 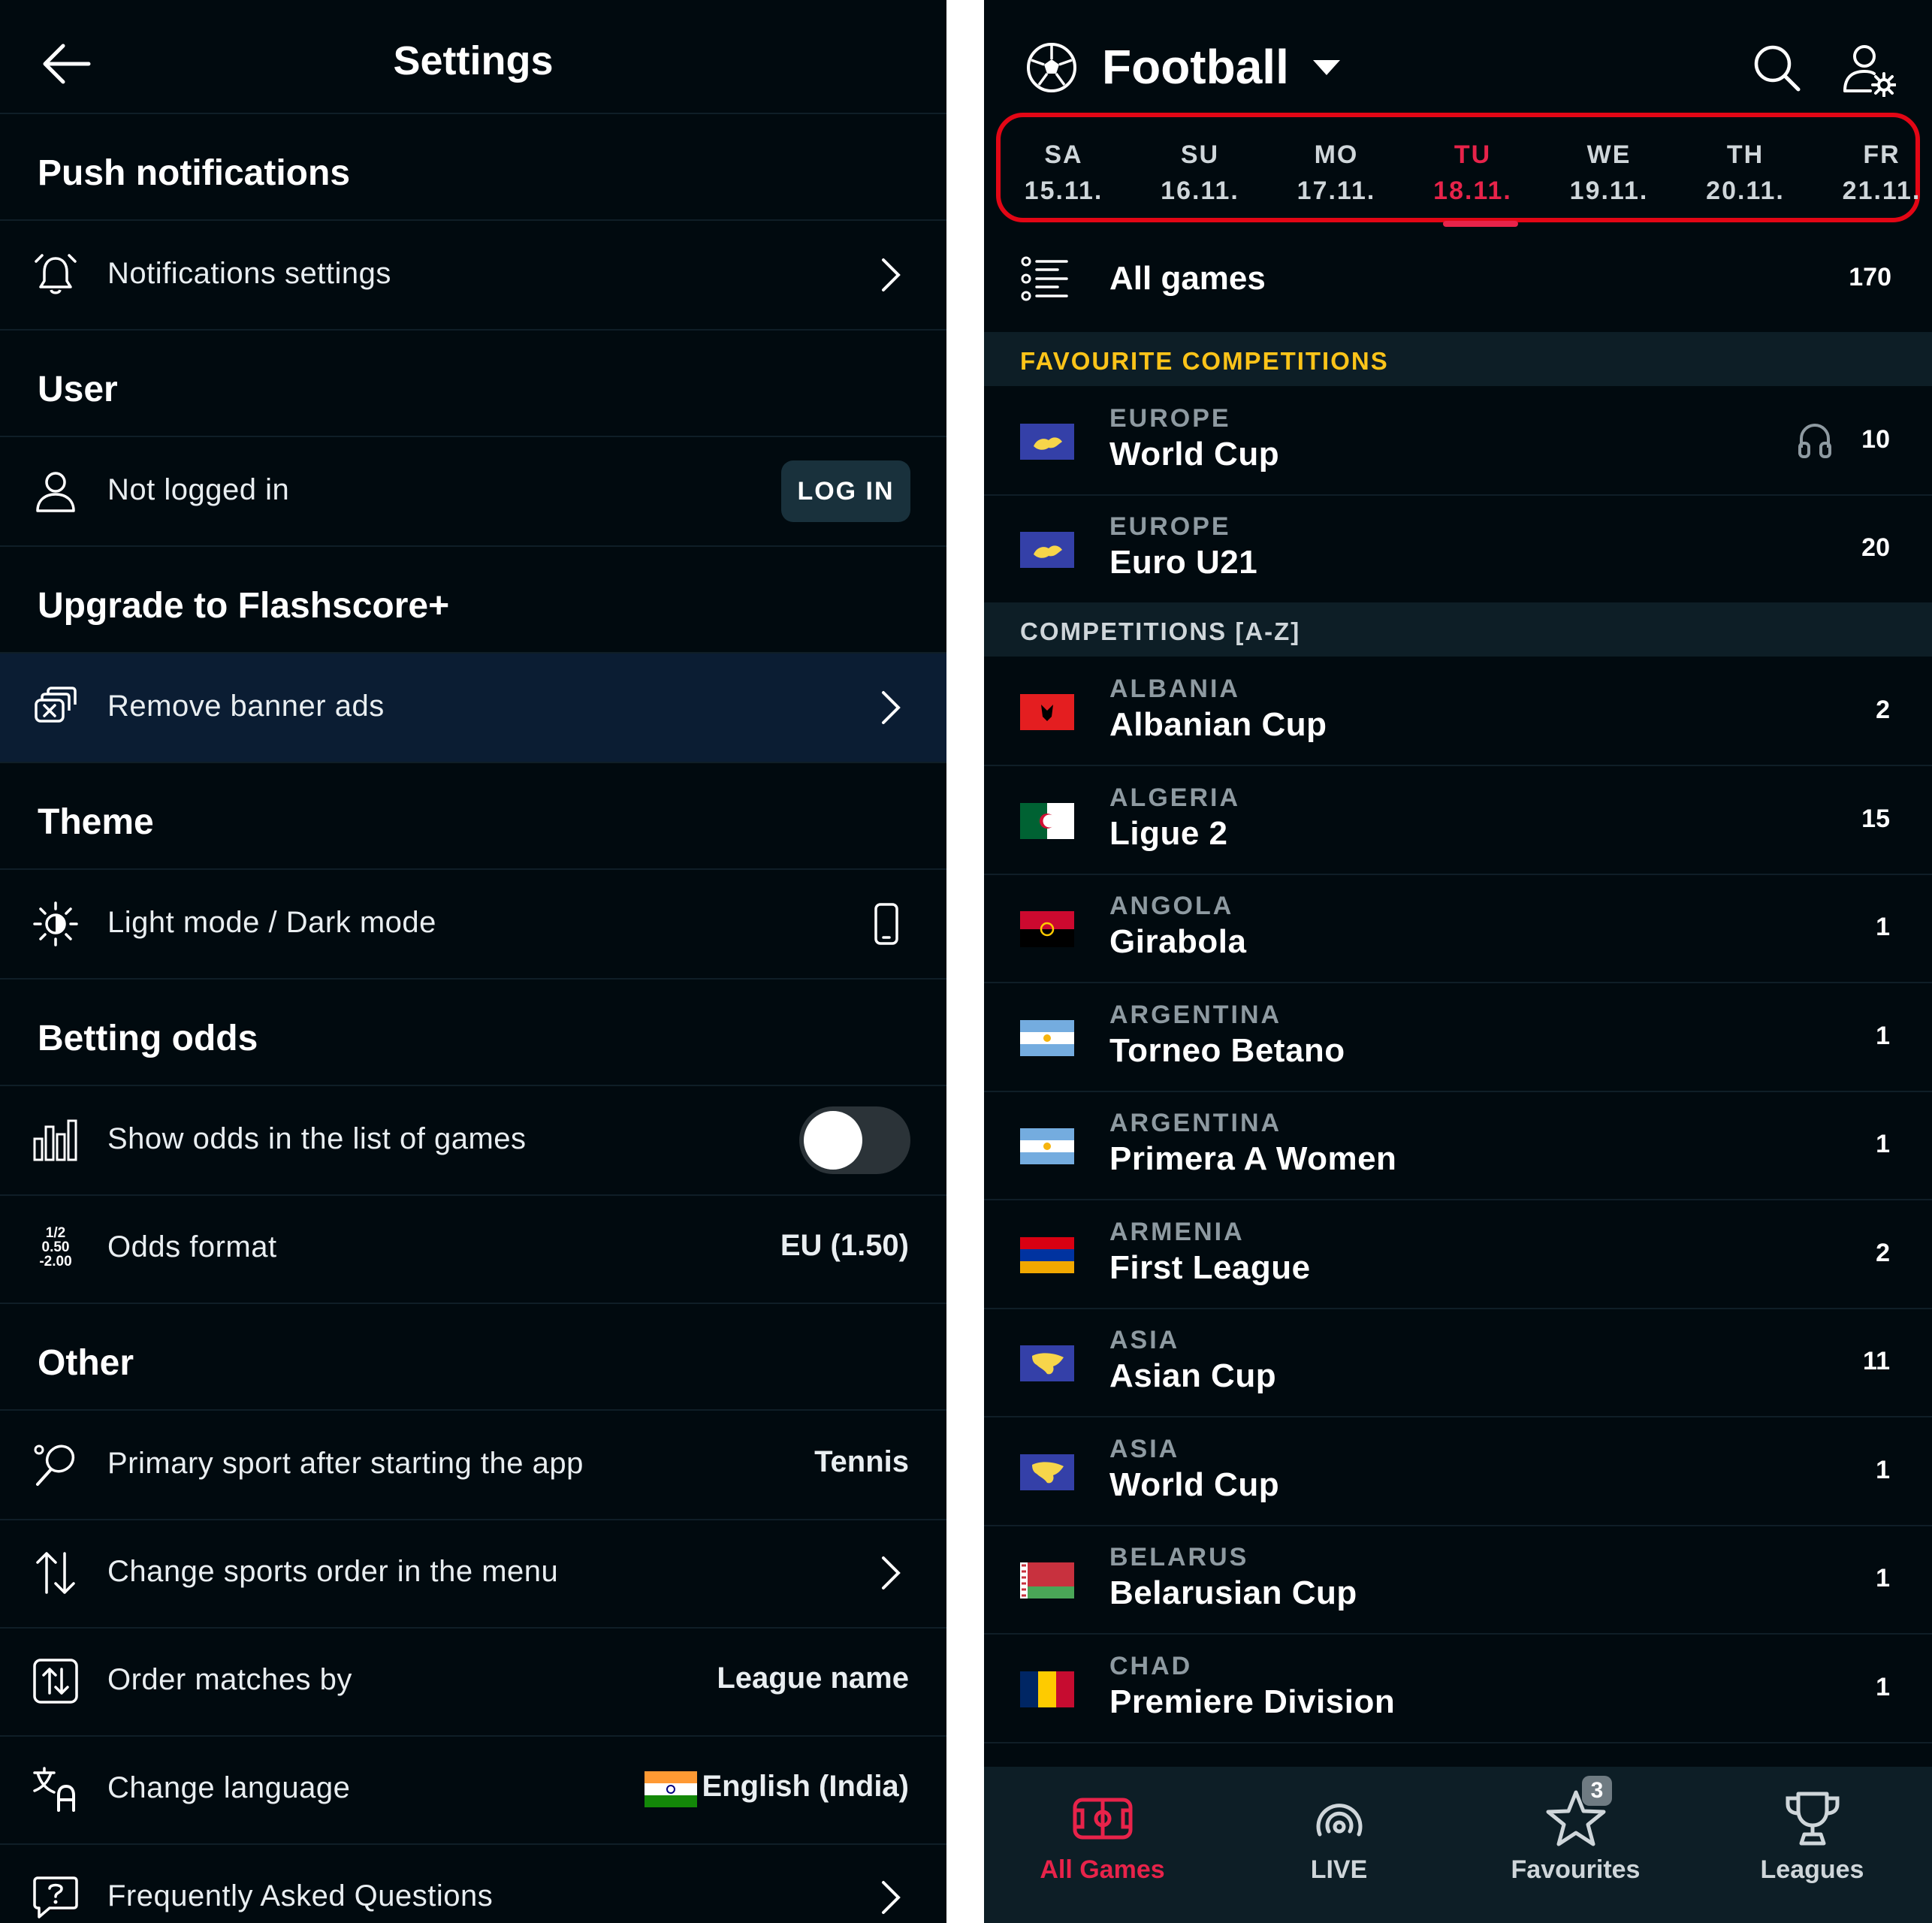 I want to click on sports-order-row: Change sports order in the menu, so click(x=473, y=1574).